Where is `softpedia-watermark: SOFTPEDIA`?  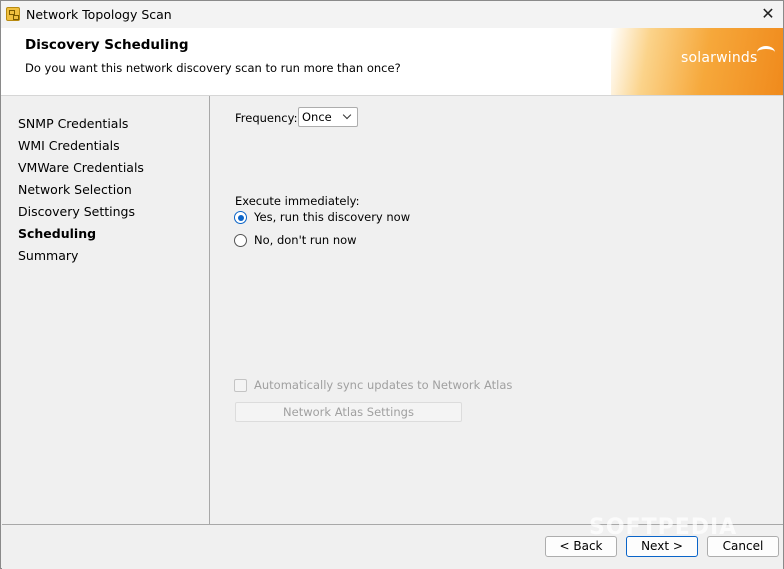 softpedia-watermark: SOFTPEDIA is located at coordinates (663, 527).